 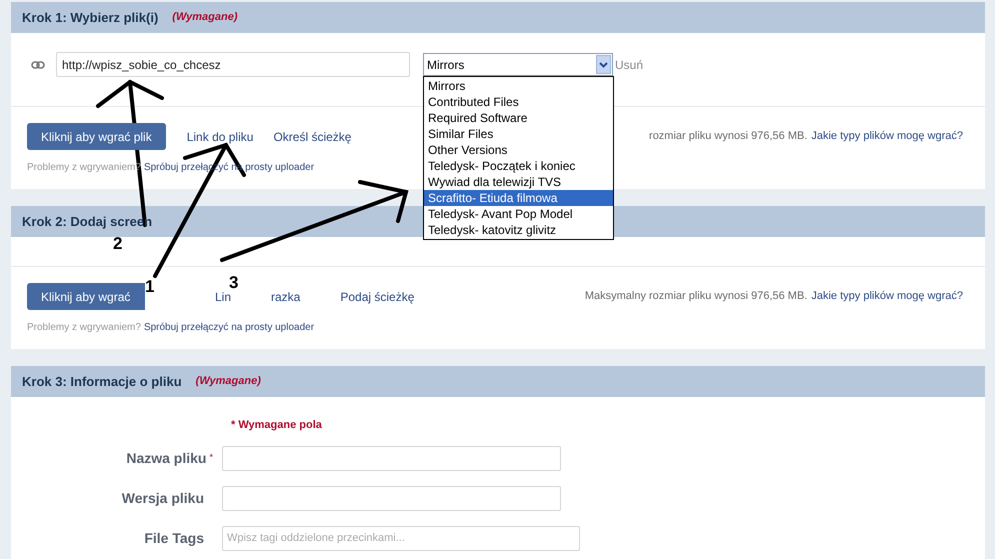 What do you see at coordinates (223, 297) in the screenshot?
I see `link: Lin` at bounding box center [223, 297].